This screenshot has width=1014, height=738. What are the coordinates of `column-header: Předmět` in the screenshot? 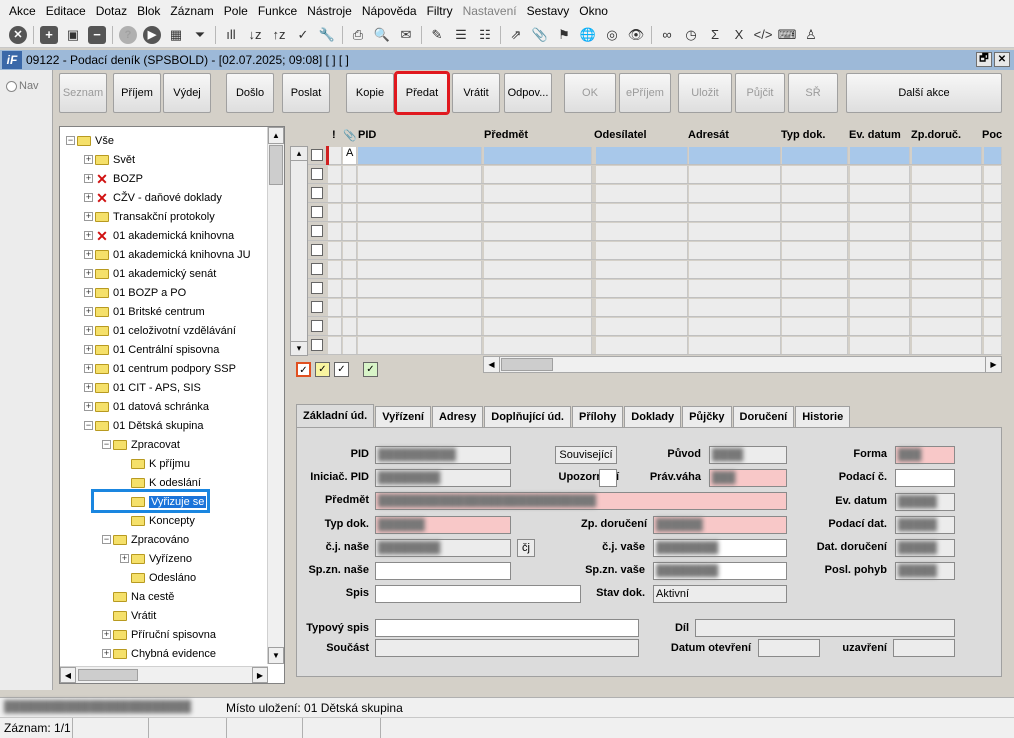 It's located at (506, 135).